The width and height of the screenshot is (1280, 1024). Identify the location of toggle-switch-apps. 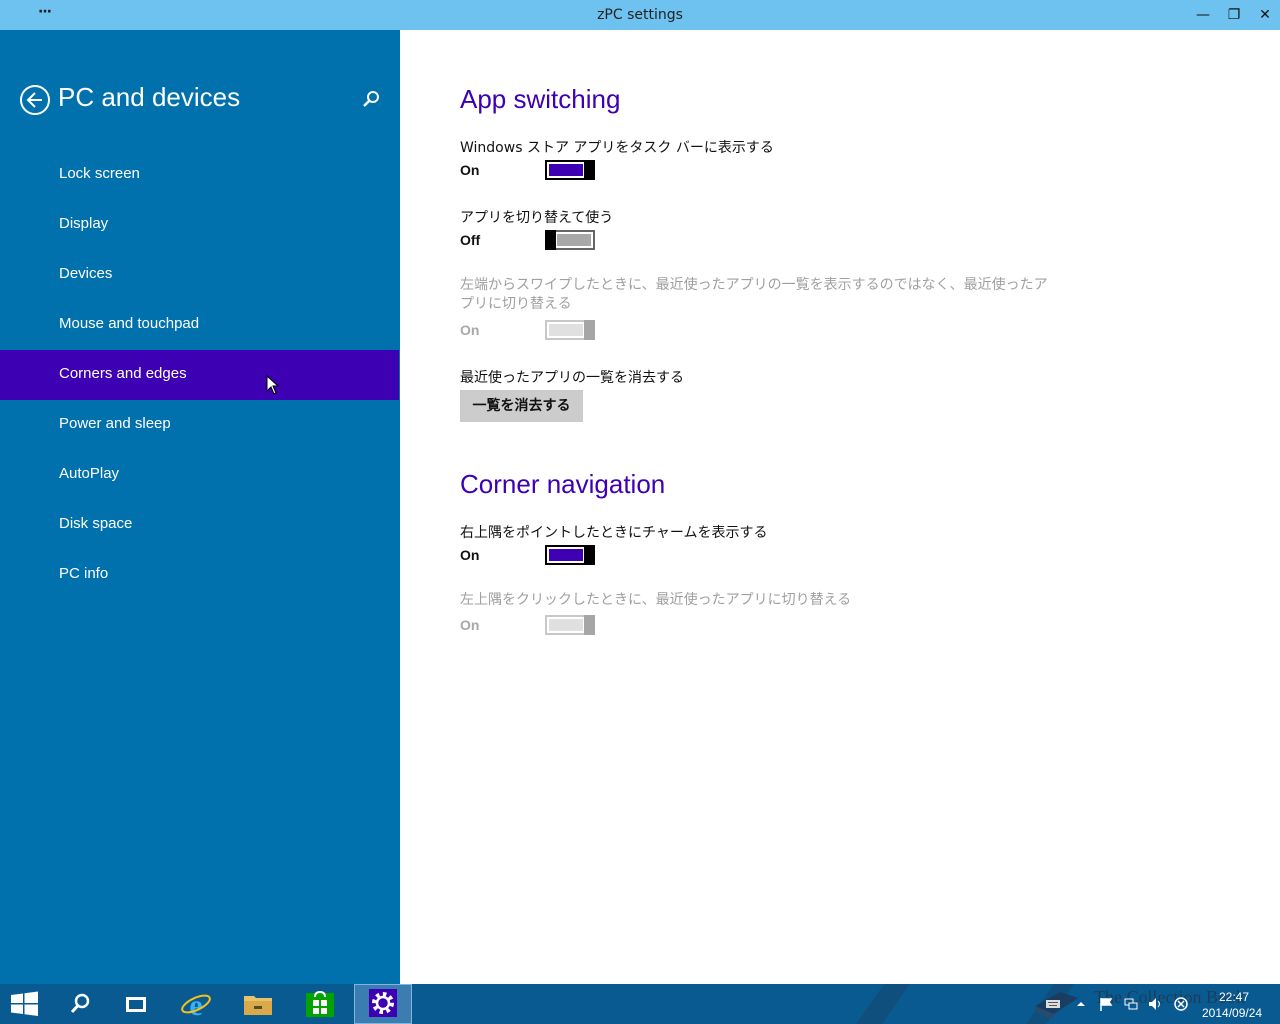
(570, 240).